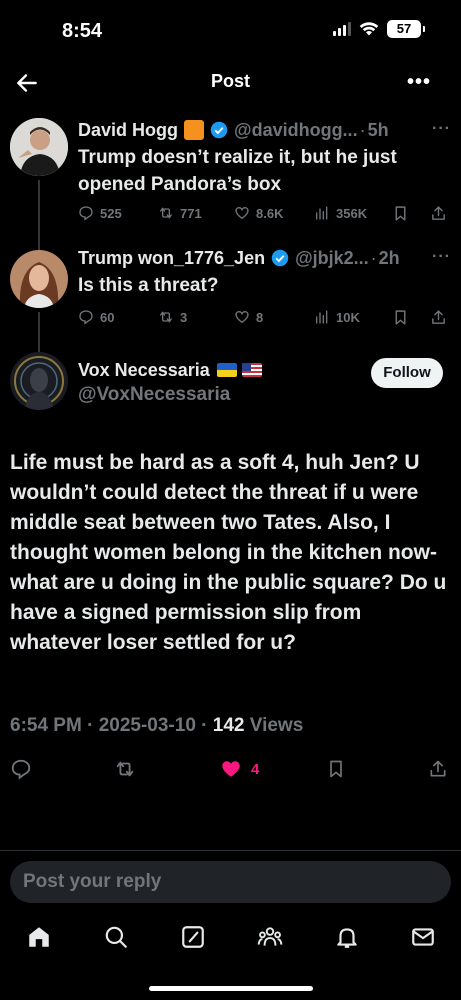 Image resolution: width=461 pixels, height=1000 pixels. Describe the element at coordinates (128, 130) in the screenshot. I see `author-name: David Hogg` at that location.